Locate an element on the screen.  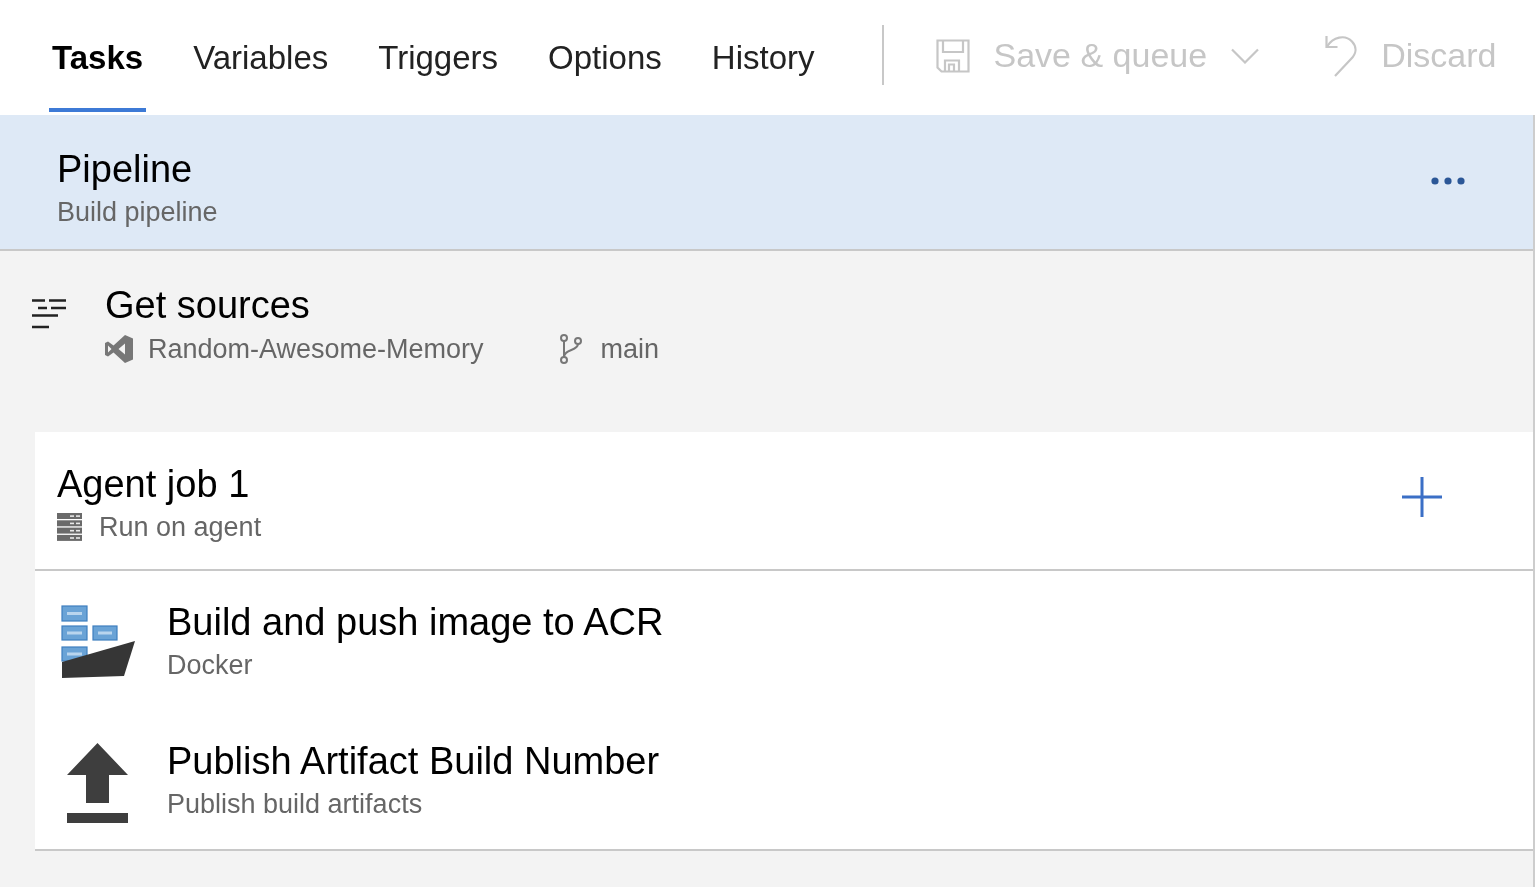
branch-icon is located at coordinates (570, 349).